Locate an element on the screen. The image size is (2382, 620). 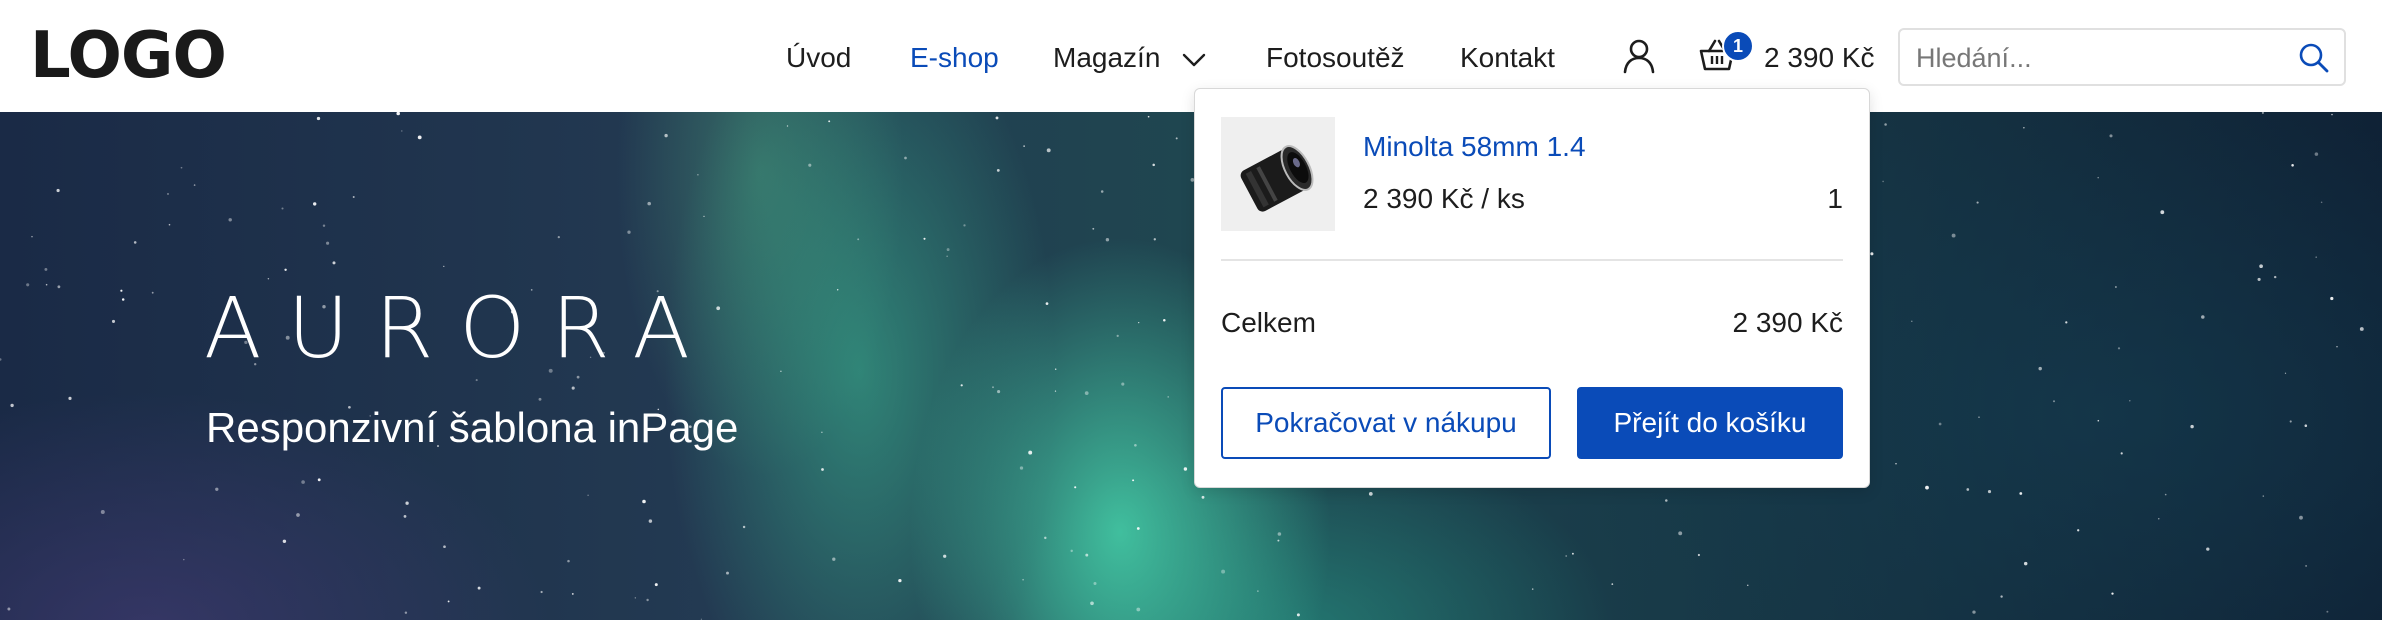
nav-item-fotosoutez: Fotosoutěž is located at coordinates (1335, 58).